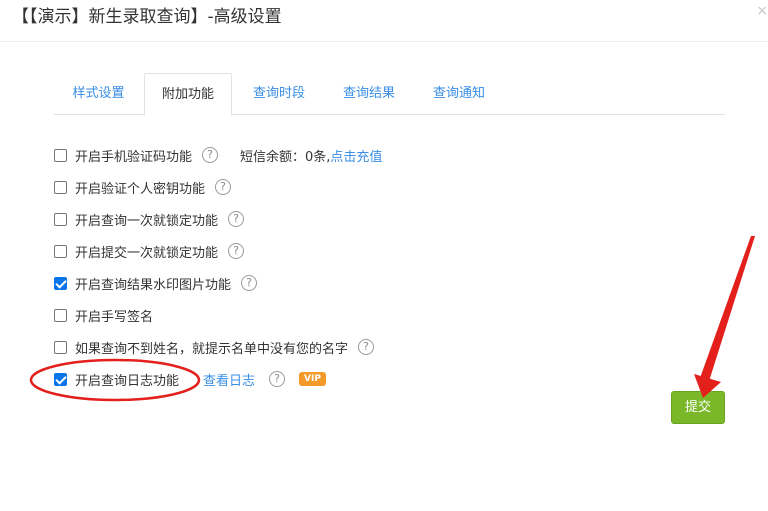  Describe the element at coordinates (60, 379) in the screenshot. I see `query-log-checkbox` at that location.